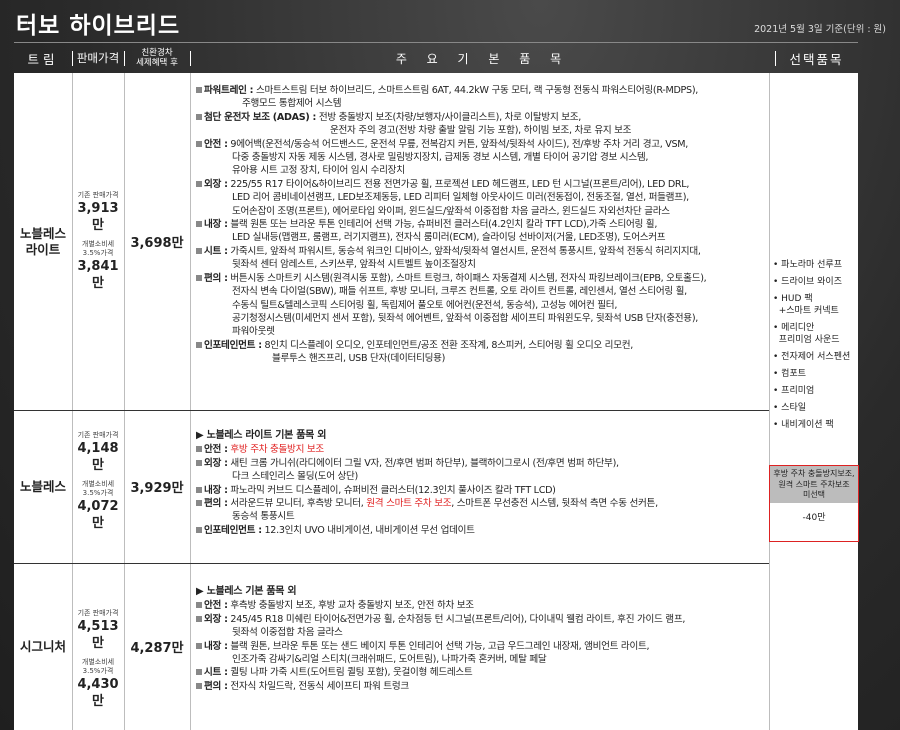 The image size is (900, 730). What do you see at coordinates (483, 530) in the screenshot?
I see `feature-item: 인포테인먼트 : 12.3인치 UVO 내비게이션, 내비게이션 무선 업데이트` at bounding box center [483, 530].